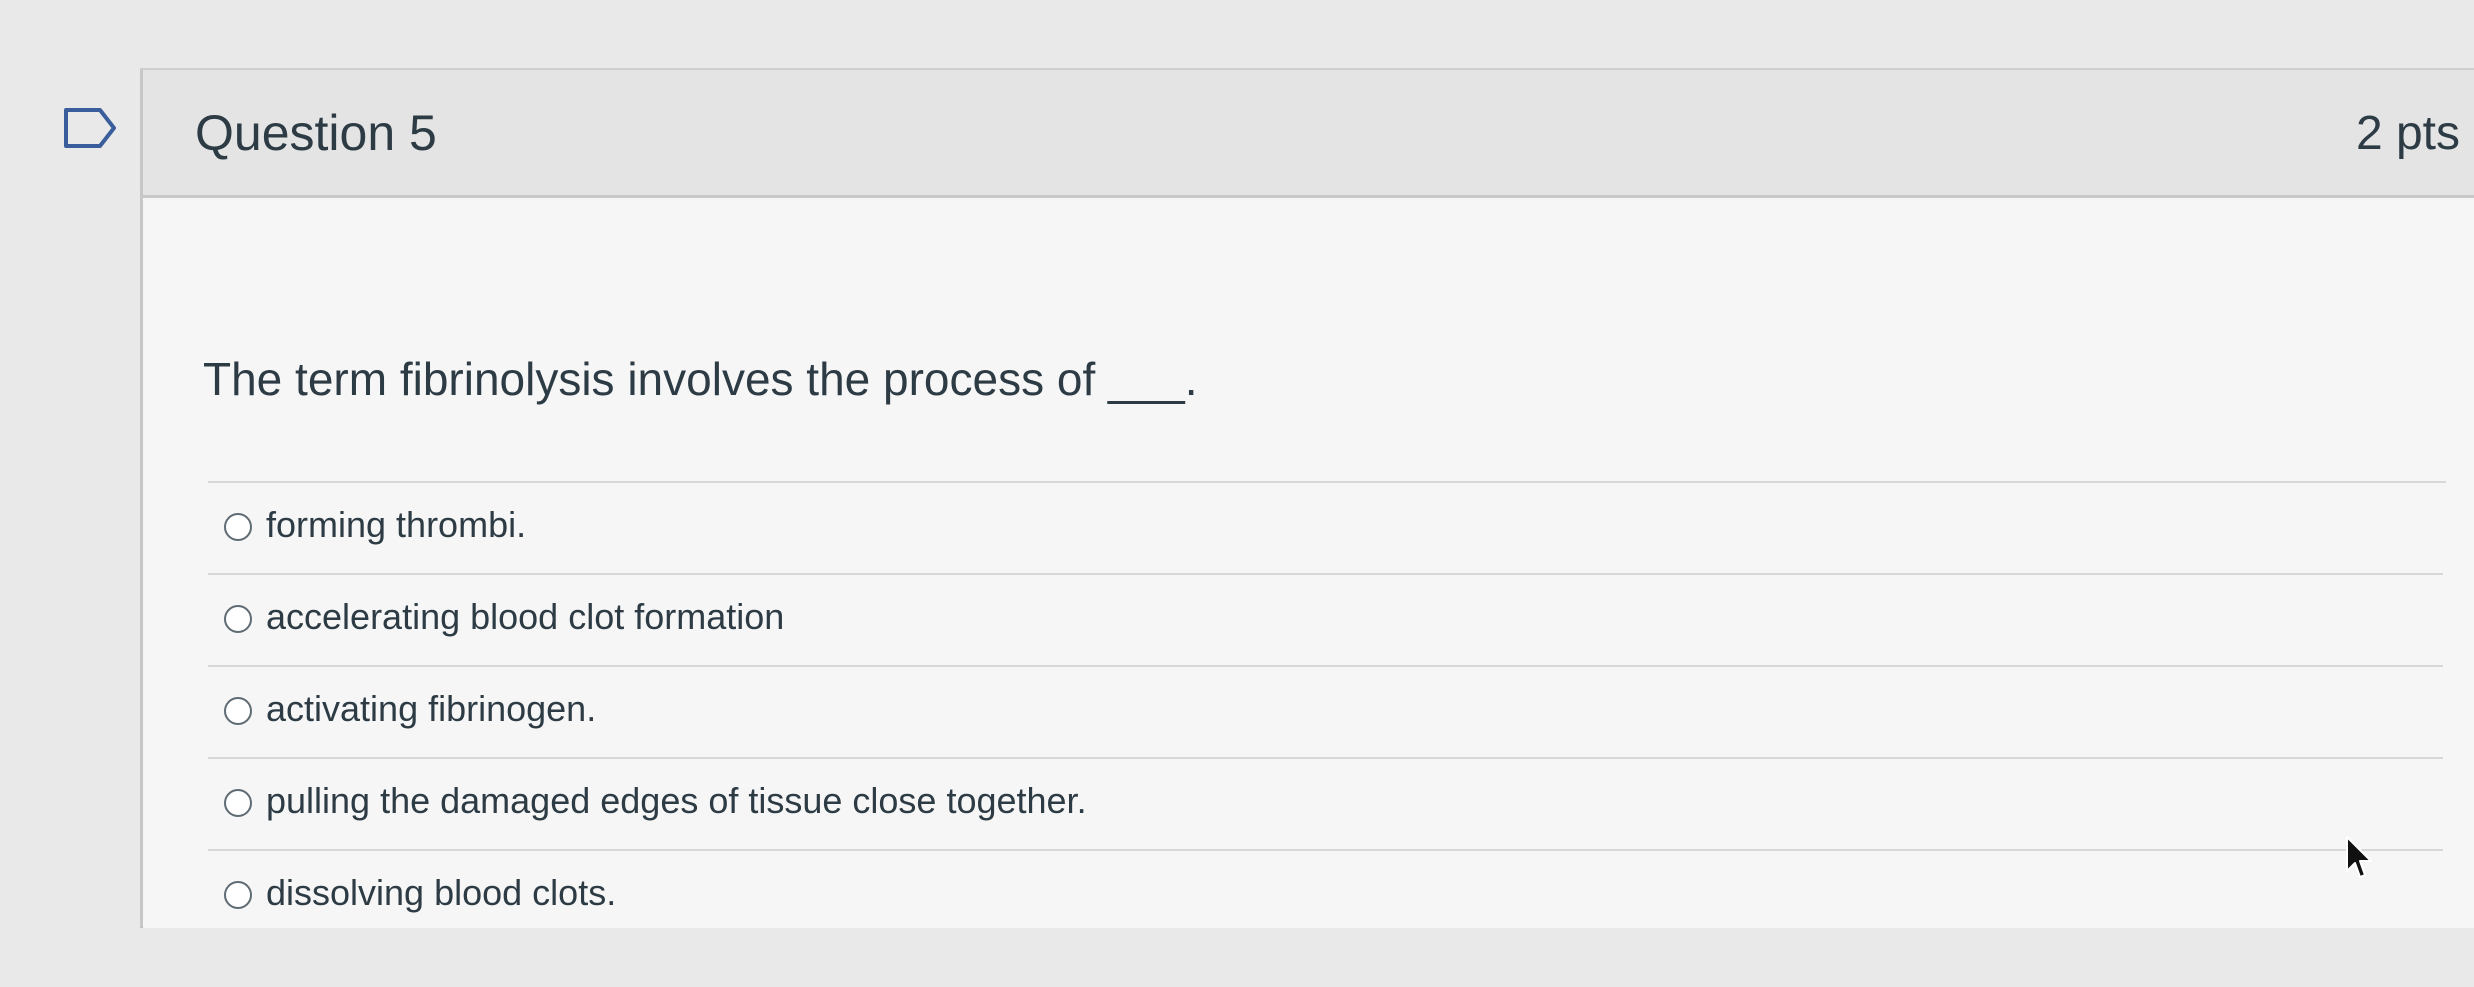 This screenshot has width=2474, height=987. I want to click on question-title: Question 5, so click(316, 133).